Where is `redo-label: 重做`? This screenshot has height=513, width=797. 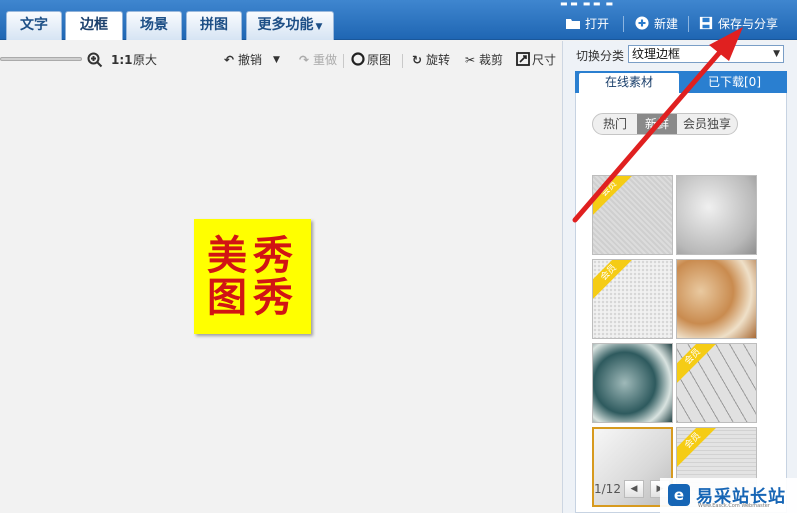 redo-label: 重做 is located at coordinates (325, 60).